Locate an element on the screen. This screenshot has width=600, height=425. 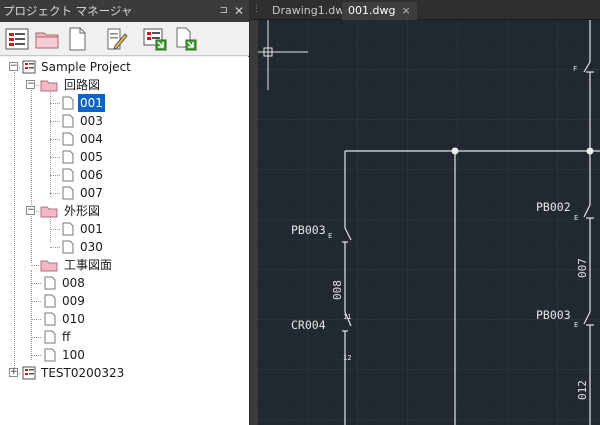
tree-item-label: 005 is located at coordinates (91, 157).